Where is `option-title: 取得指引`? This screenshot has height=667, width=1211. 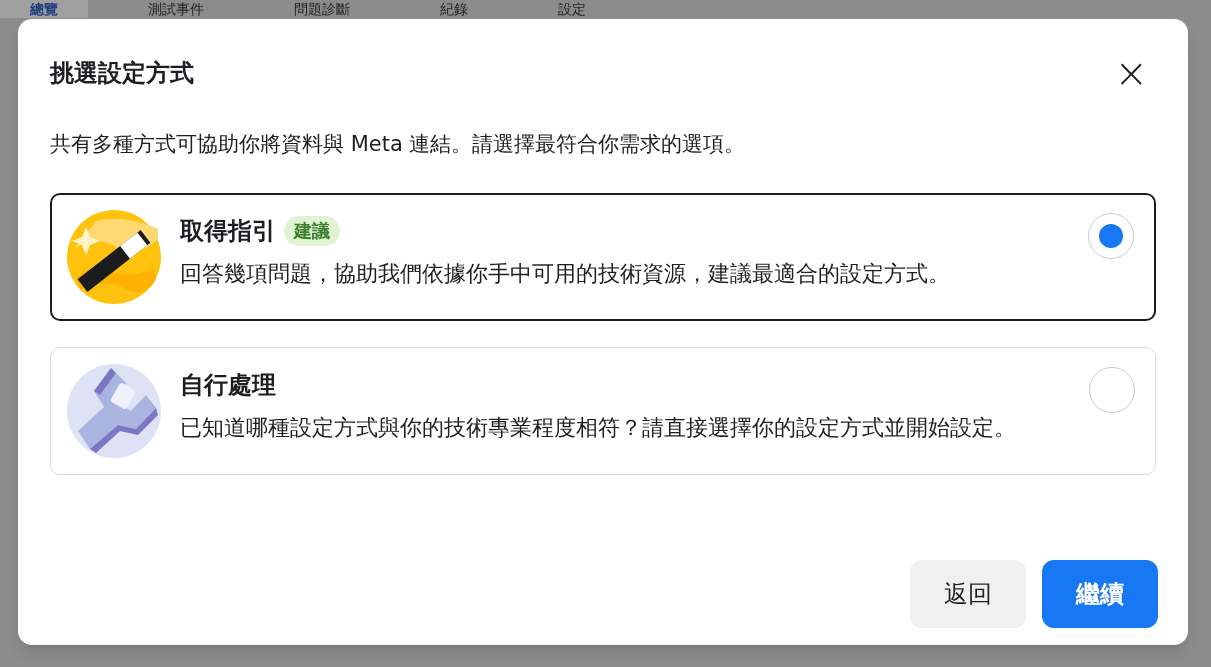 option-title: 取得指引 is located at coordinates (228, 231).